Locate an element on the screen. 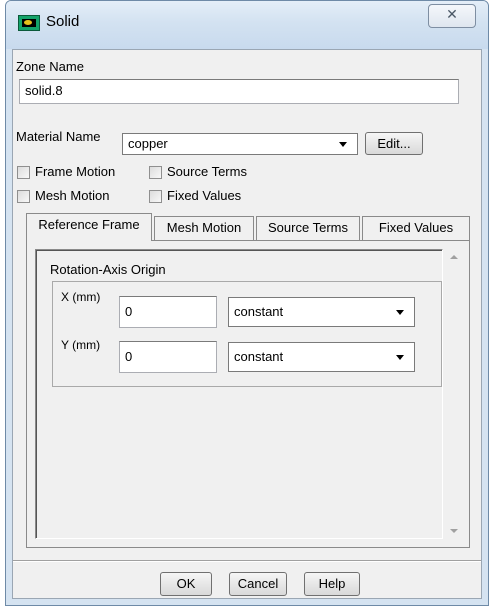  help-button: Help is located at coordinates (332, 584).